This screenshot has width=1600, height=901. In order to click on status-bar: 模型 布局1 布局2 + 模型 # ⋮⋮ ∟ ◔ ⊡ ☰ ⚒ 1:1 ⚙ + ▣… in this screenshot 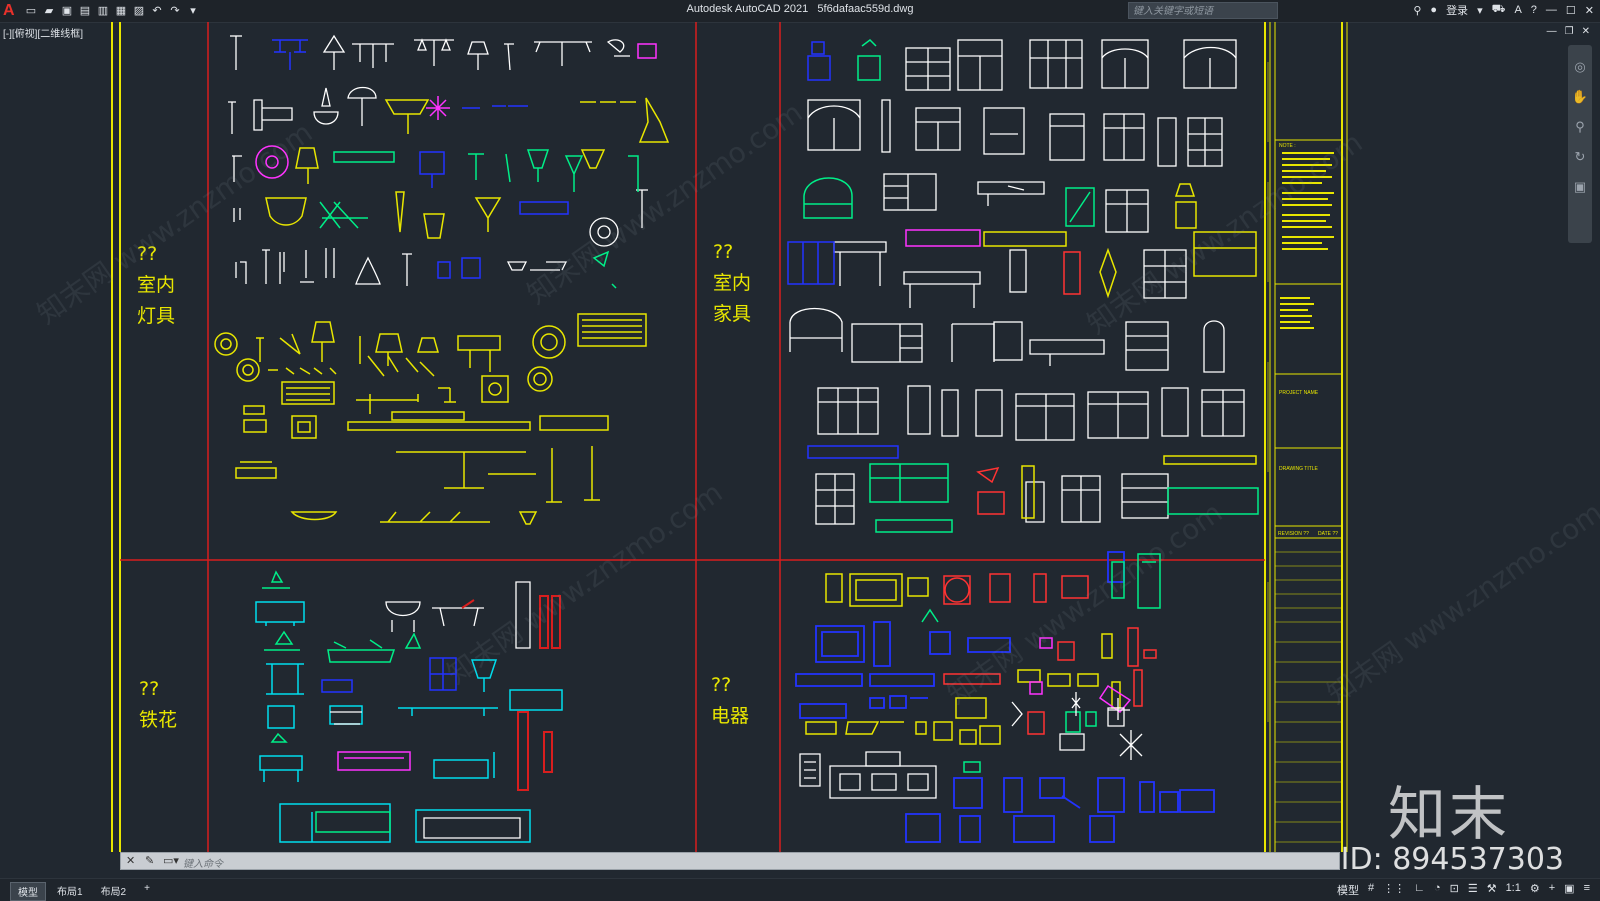, I will do `click(800, 889)`.